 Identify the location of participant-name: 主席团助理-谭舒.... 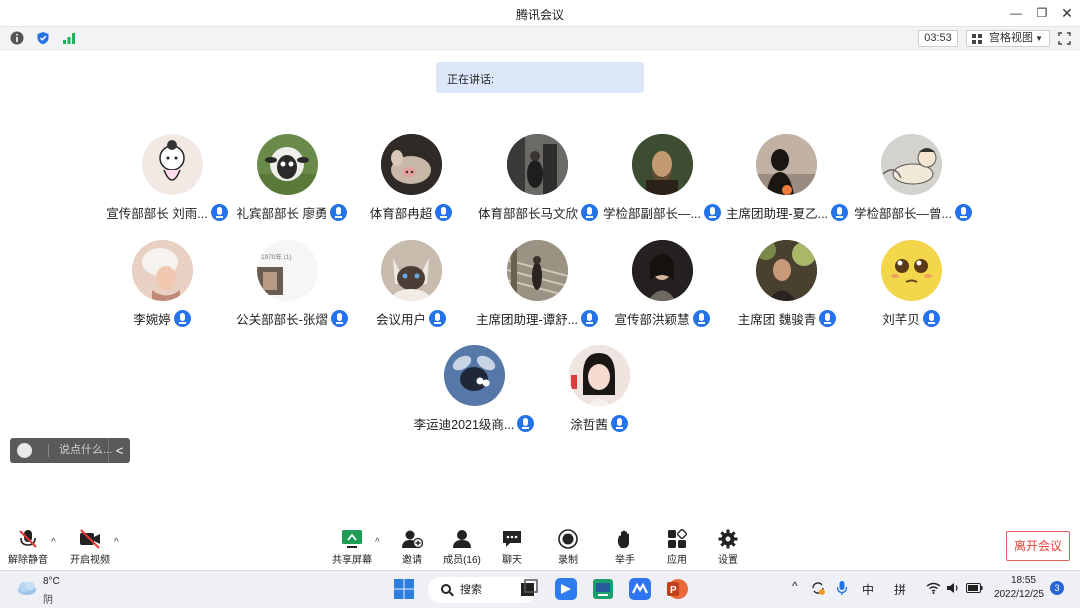
(527, 320).